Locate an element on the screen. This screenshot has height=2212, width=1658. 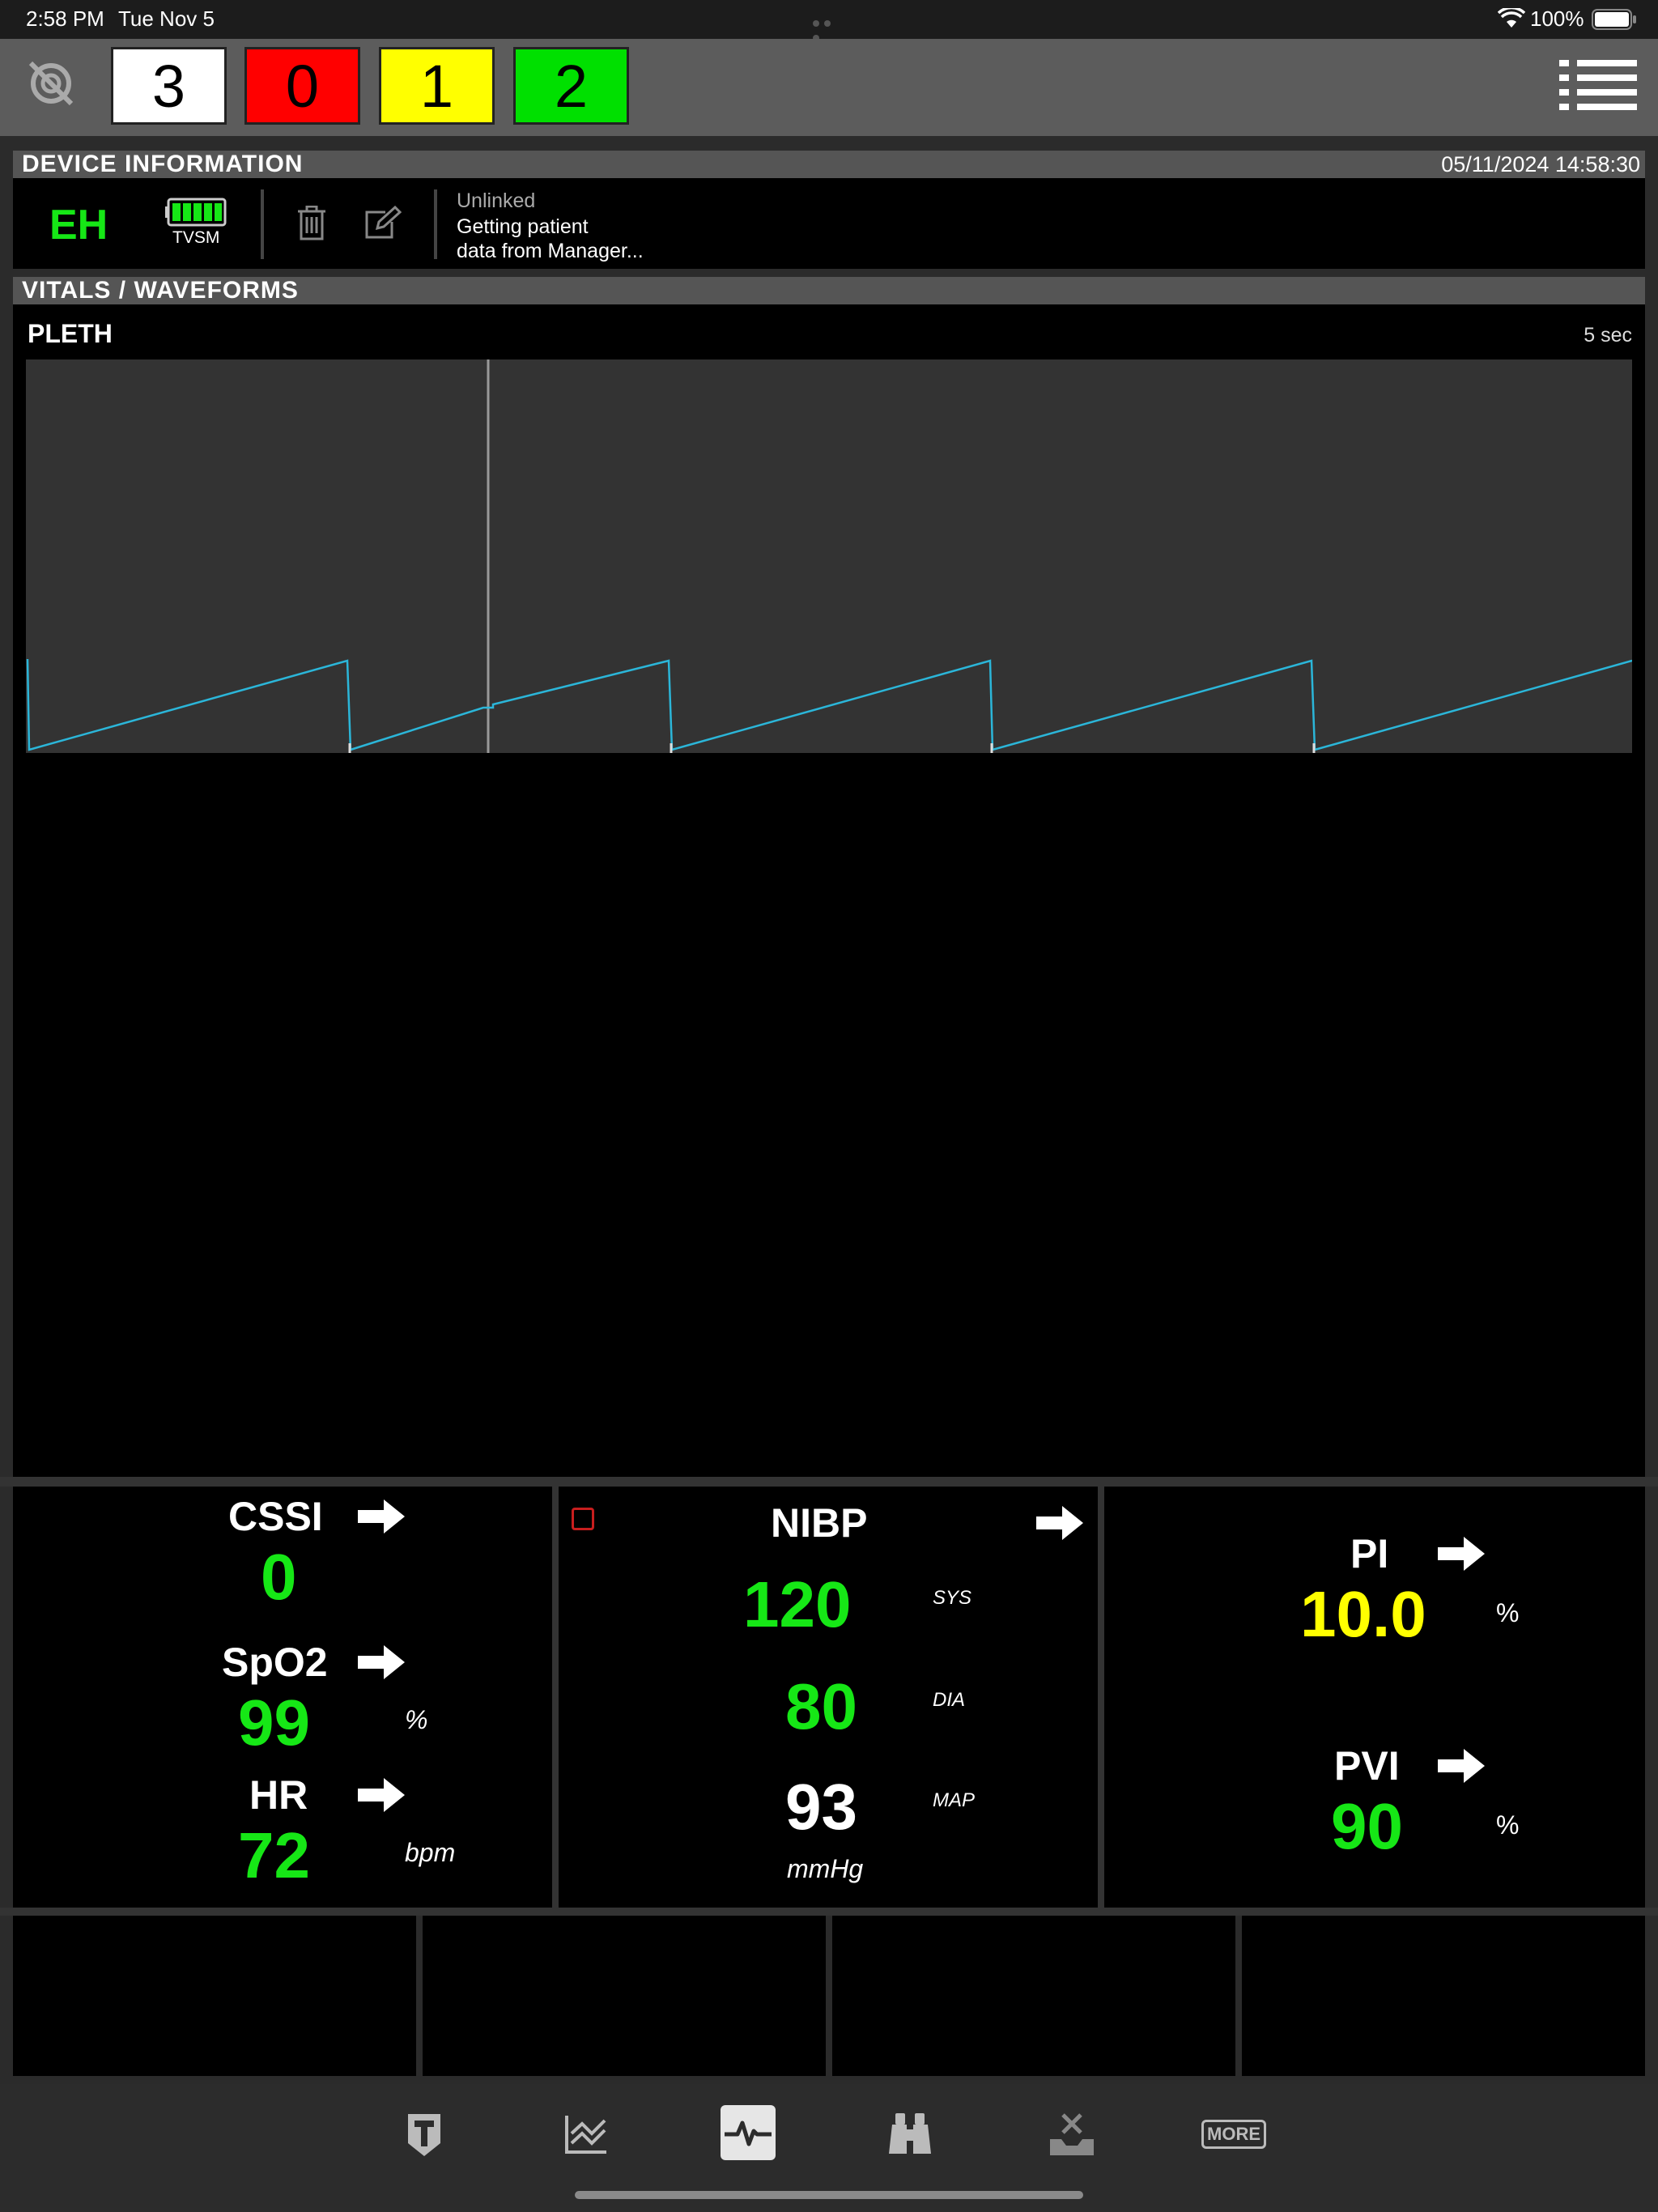
triage-bar: 3 0 1 2 is located at coordinates (829, 87).